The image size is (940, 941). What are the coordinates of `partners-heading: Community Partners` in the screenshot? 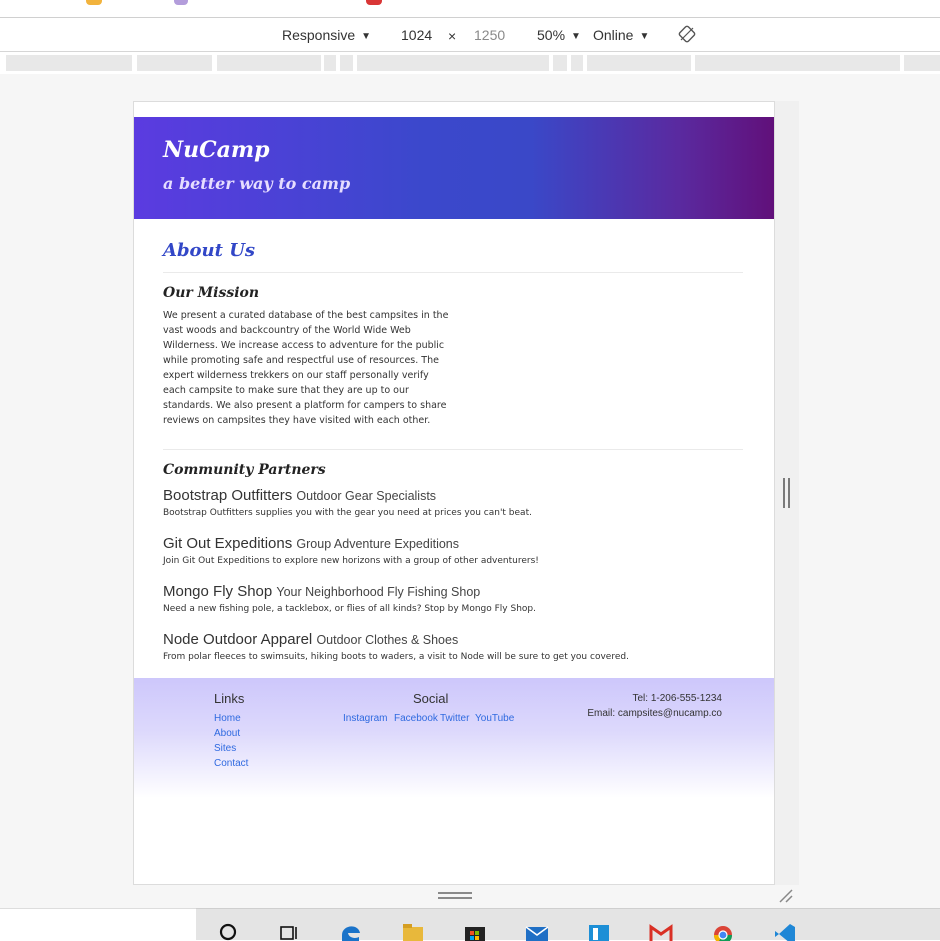 It's located at (244, 470).